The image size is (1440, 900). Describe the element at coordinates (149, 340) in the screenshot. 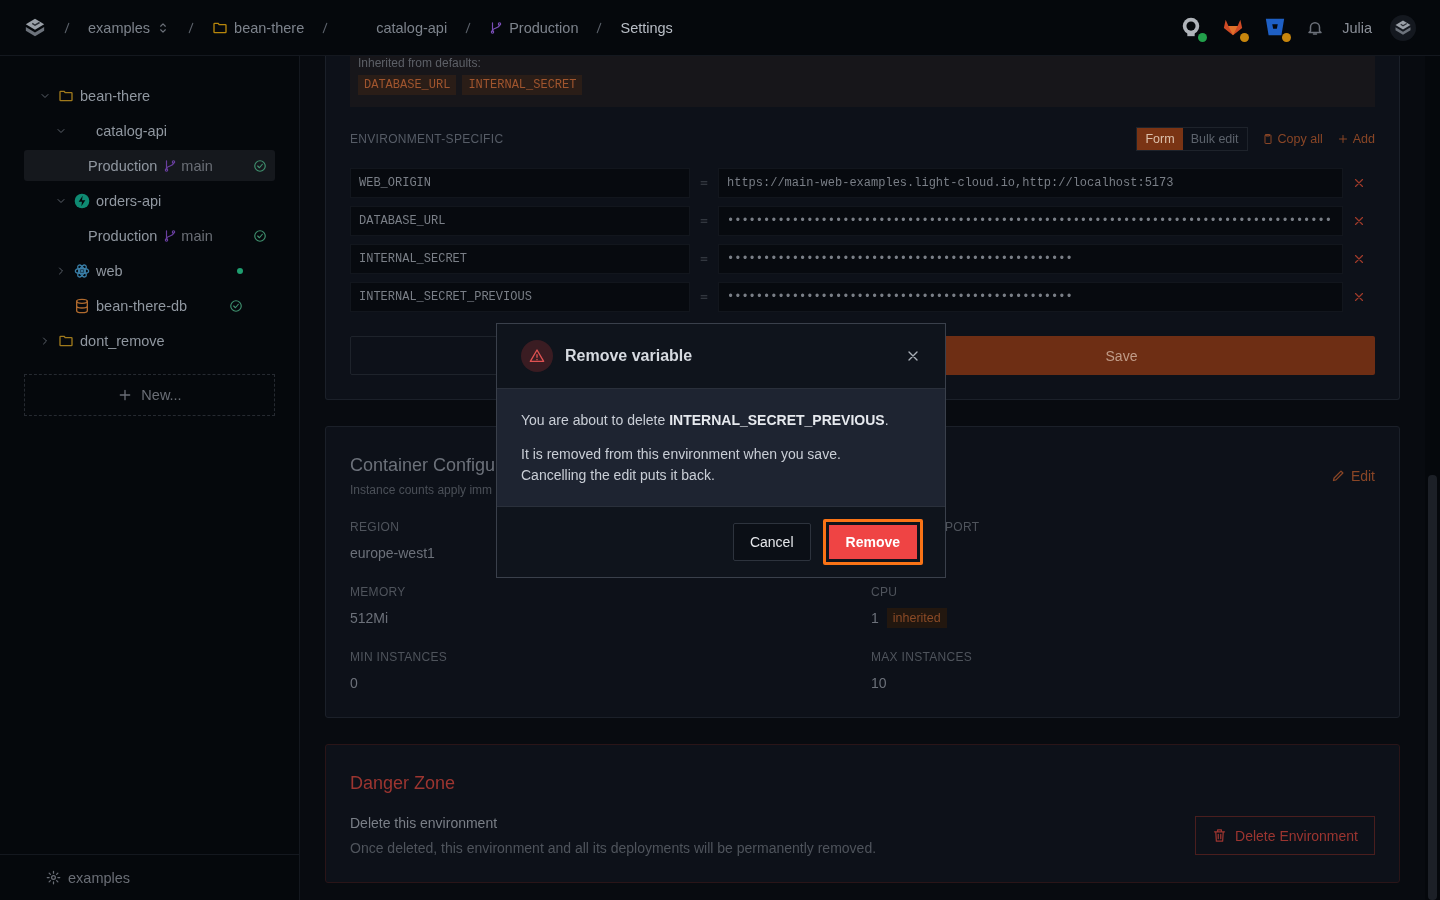

I see `tree-item: dont_remove` at that location.